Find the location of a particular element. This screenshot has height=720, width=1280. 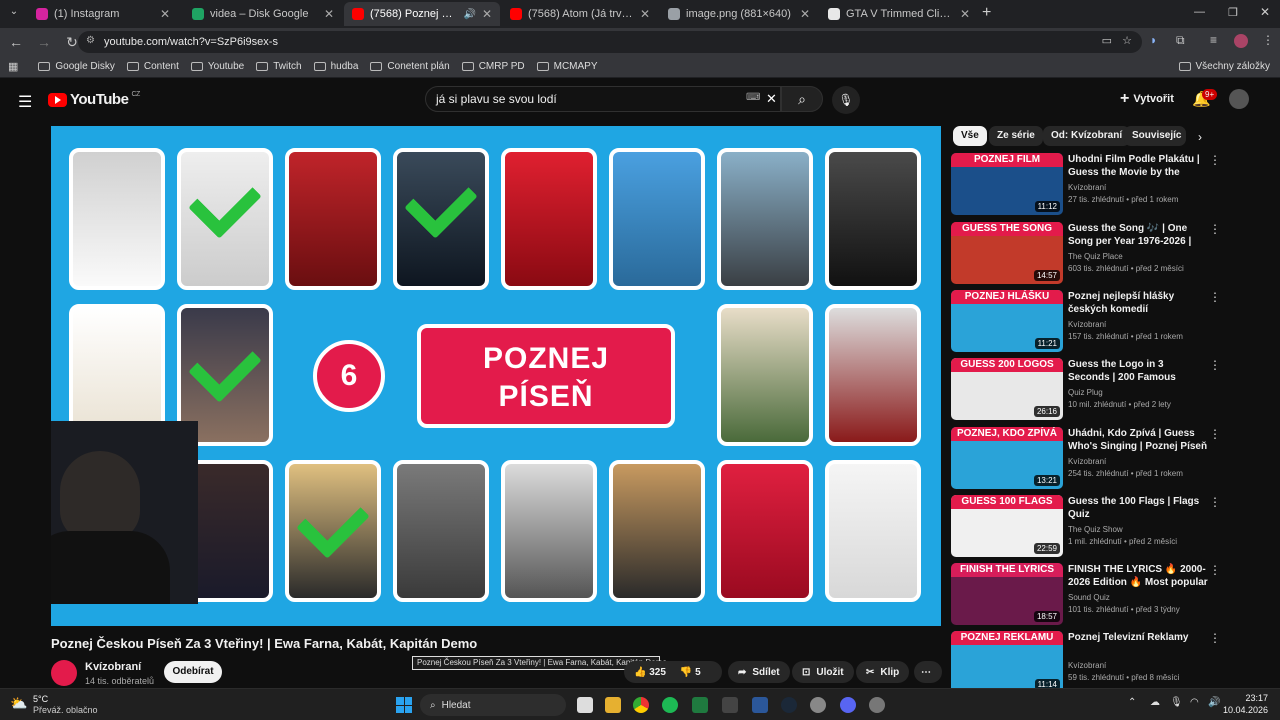

tab-gta-clip: GTA V Trimmed Clip 2 - Clipped✕ is located at coordinates (899, 14).